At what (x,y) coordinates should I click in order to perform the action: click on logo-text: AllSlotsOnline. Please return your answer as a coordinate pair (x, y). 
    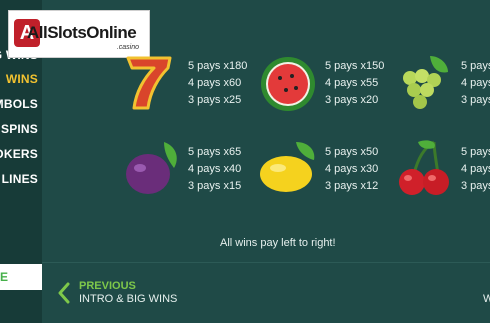
    Looking at the image, I should click on (82, 32).